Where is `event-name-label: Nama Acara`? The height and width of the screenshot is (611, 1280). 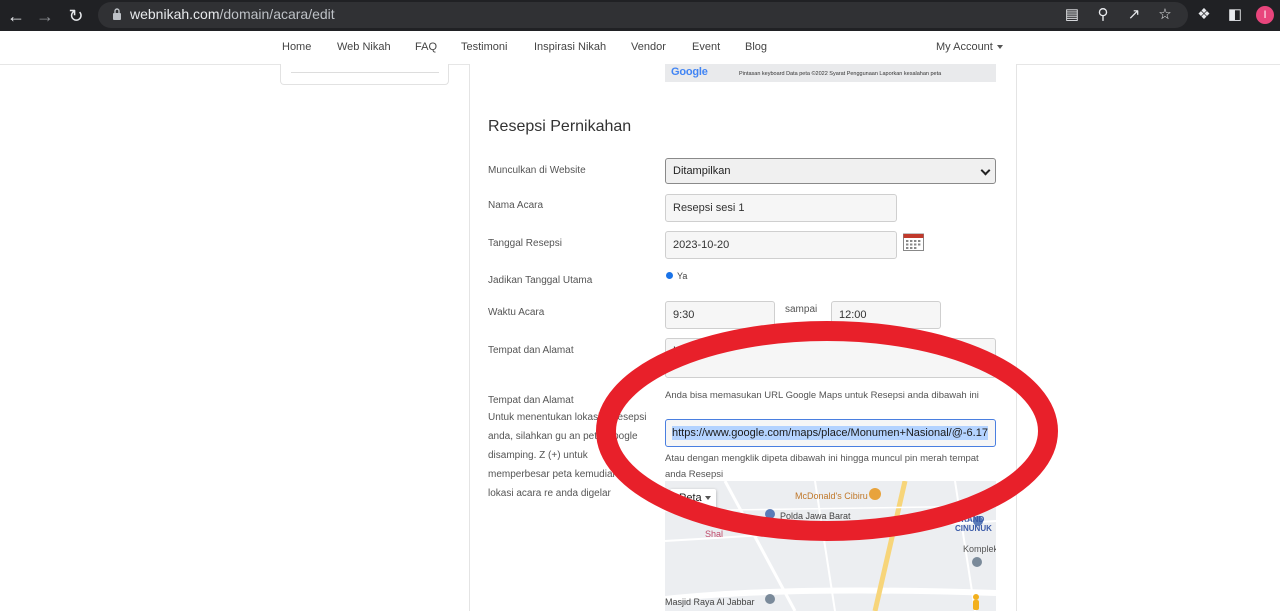
event-name-label: Nama Acara is located at coordinates (516, 205).